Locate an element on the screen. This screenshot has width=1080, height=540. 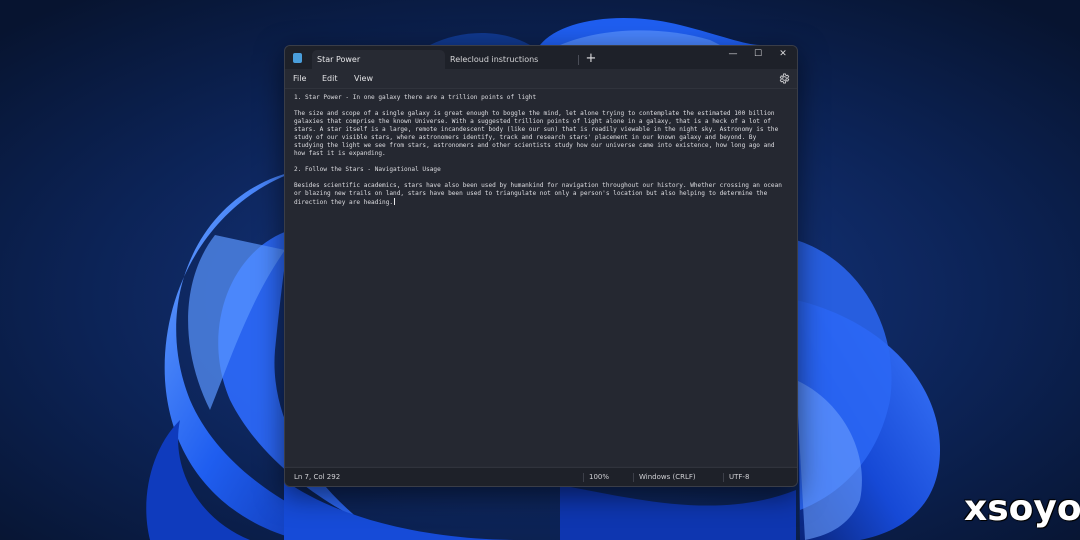
xsoyo-watermark-logo: xsoyo is located at coordinates (1022, 508).